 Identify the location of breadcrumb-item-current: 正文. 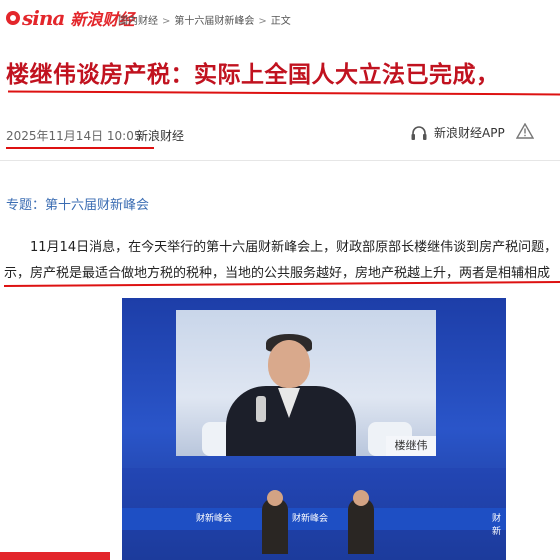
(280, 21).